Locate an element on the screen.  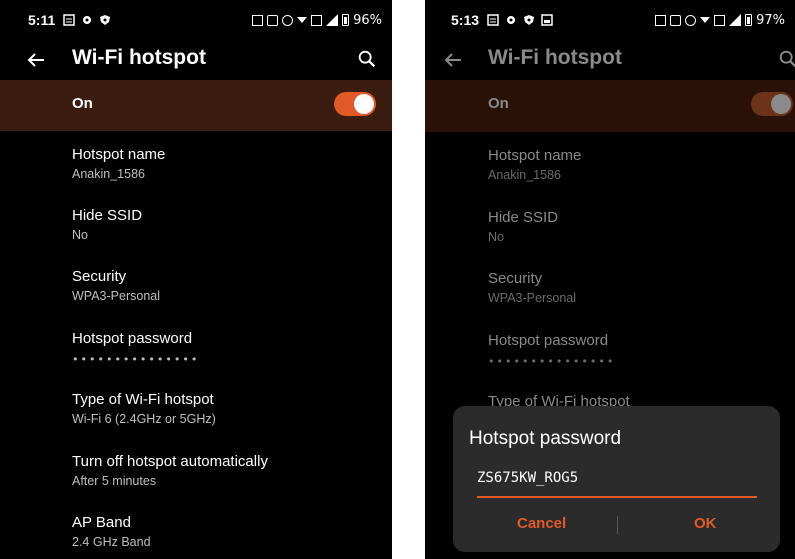
battery-percent: 96% is located at coordinates (367, 20).